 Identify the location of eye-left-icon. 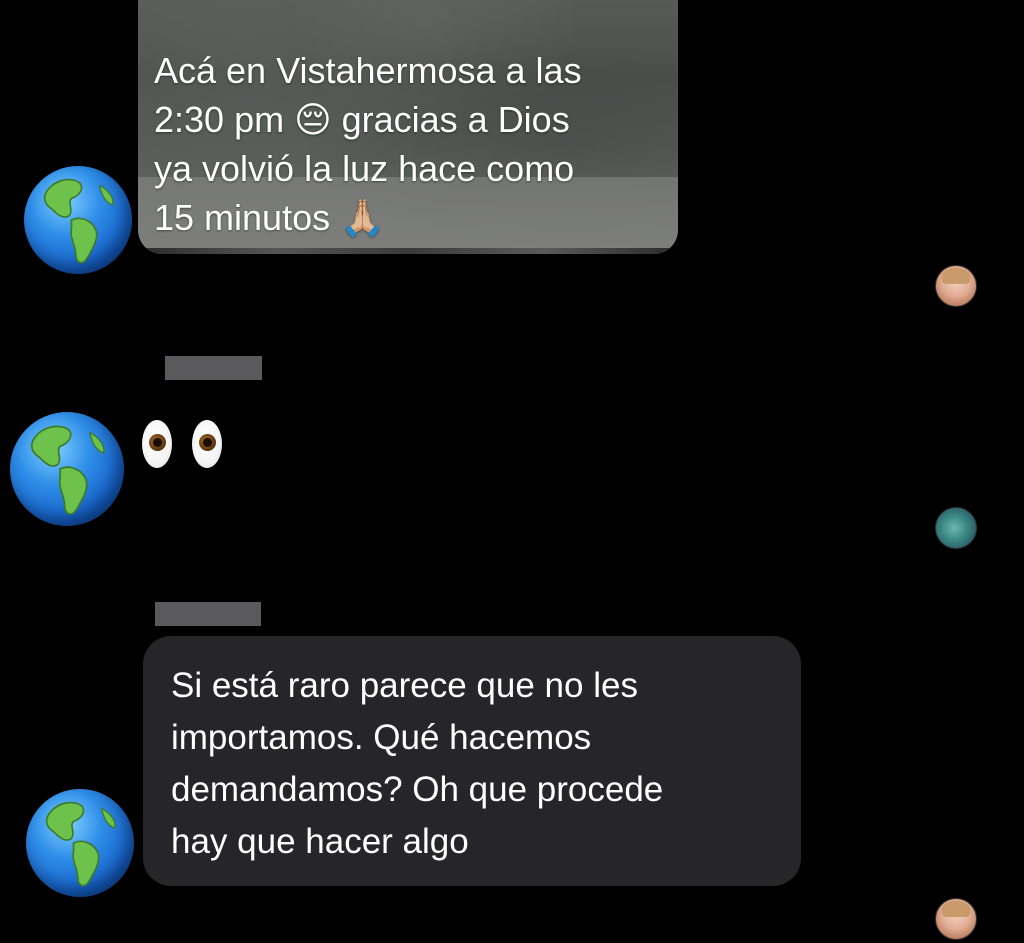
(157, 444).